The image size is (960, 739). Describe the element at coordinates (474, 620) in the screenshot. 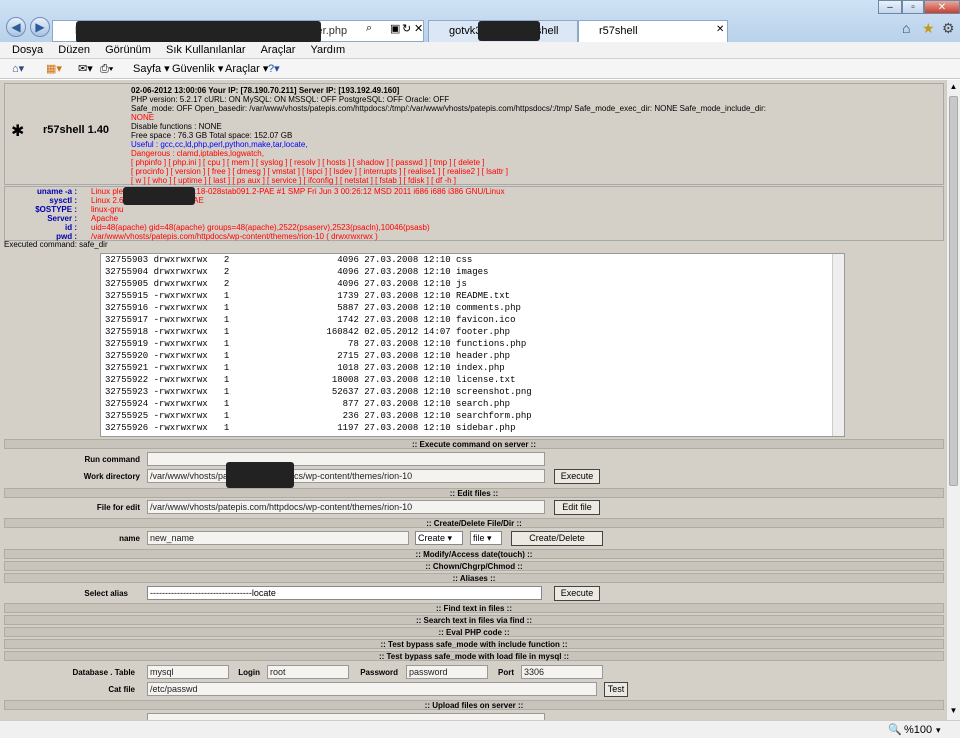

I see `section-find-via: :: Search text in files via find ::` at that location.